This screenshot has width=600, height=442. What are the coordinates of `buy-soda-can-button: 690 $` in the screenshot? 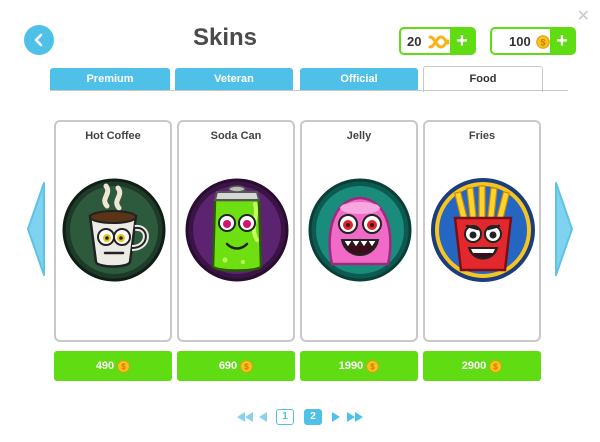 It's located at (236, 366).